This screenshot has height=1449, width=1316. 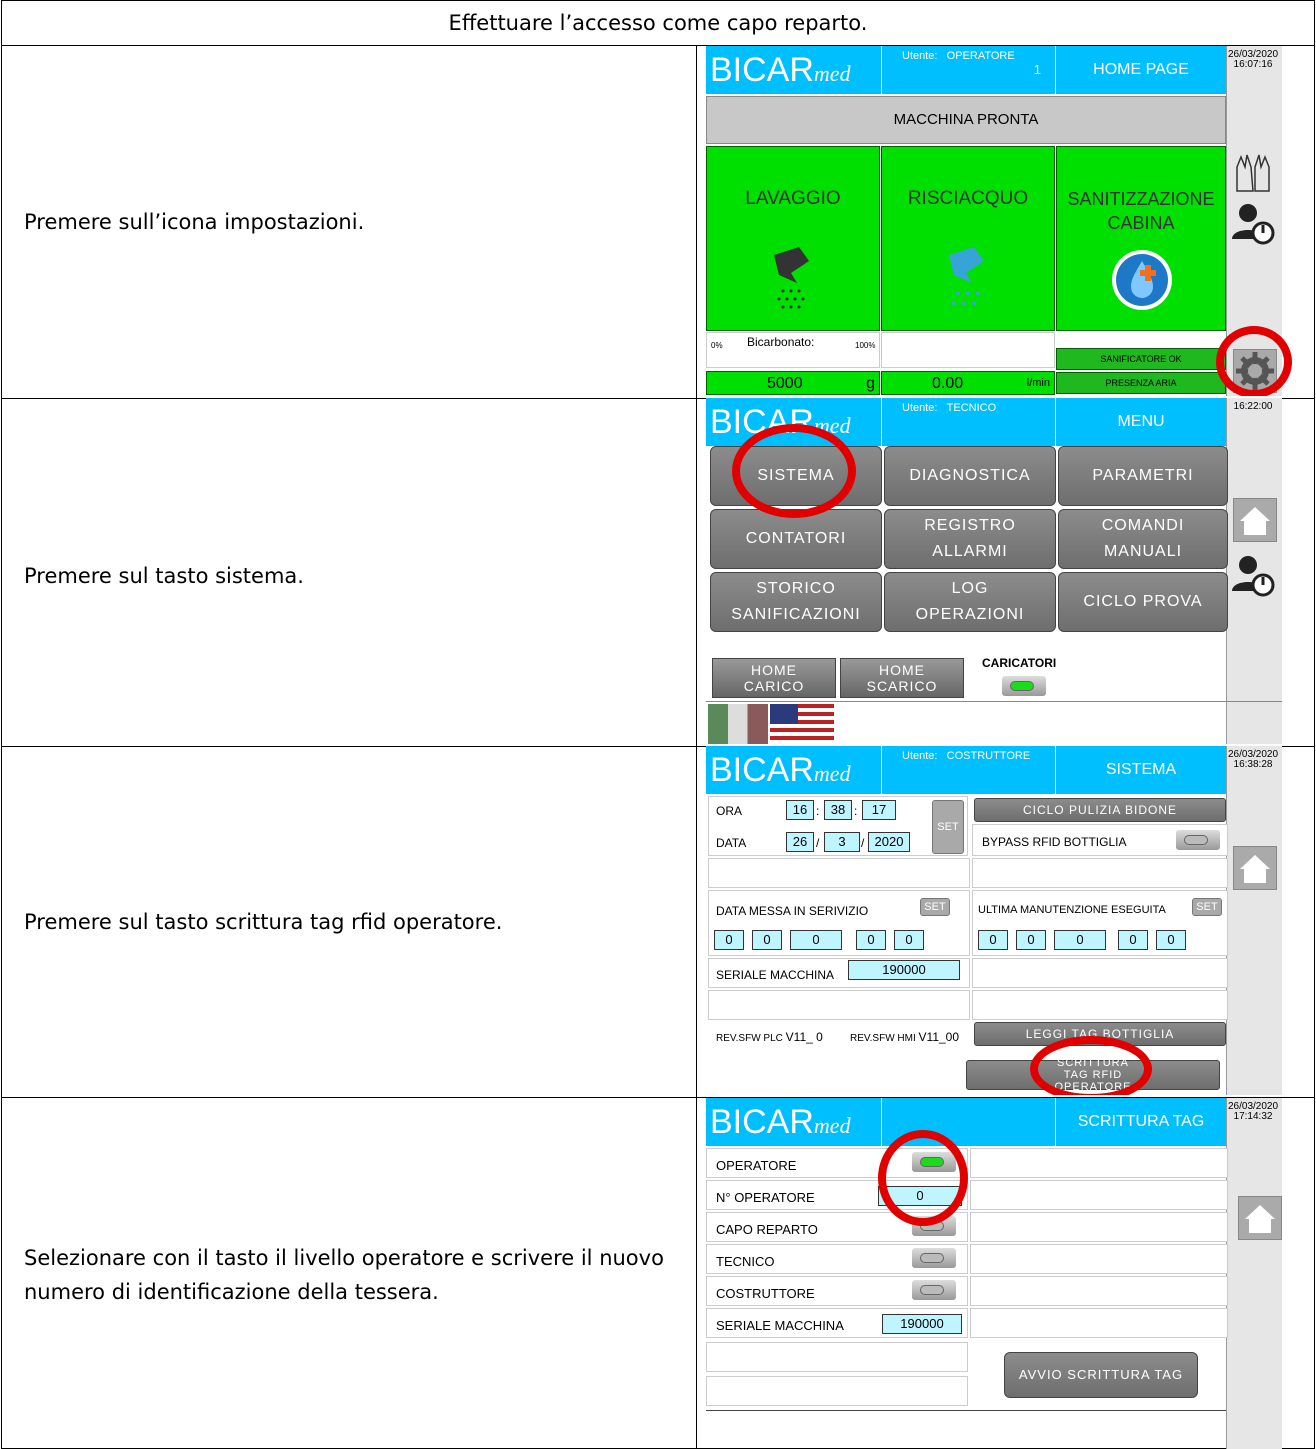 What do you see at coordinates (842, 842) in the screenshot?
I see `data-month: 3` at bounding box center [842, 842].